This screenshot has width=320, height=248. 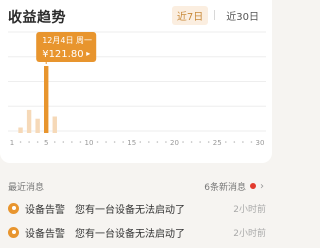 What do you see at coordinates (262, 186) in the screenshot?
I see `chevron-right-icon: ›` at bounding box center [262, 186].